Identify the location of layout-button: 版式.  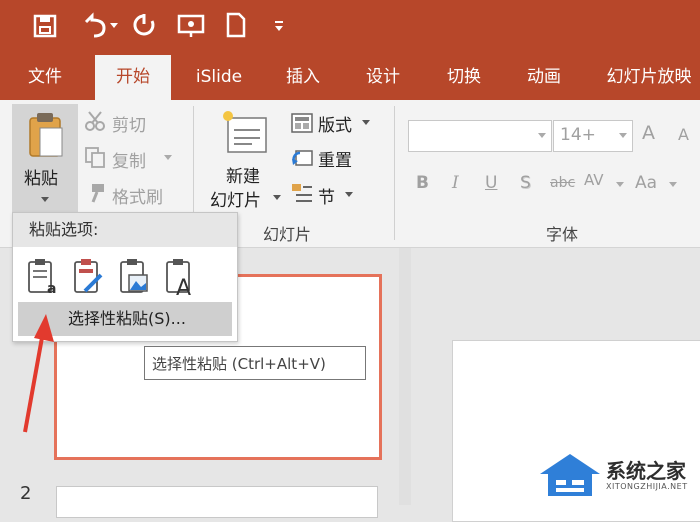
(335, 123).